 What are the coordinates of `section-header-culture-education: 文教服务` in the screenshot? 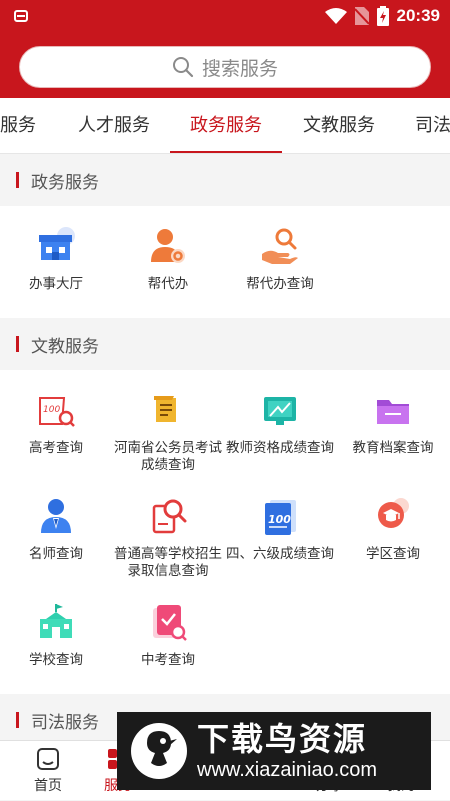 It's located at (225, 344).